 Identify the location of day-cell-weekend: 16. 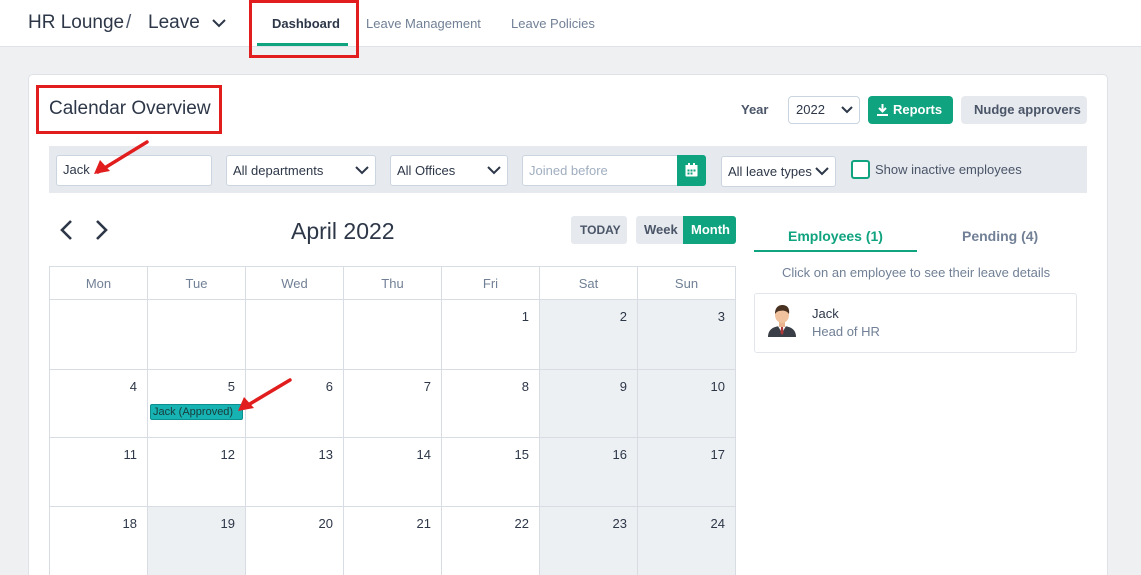
(589, 472).